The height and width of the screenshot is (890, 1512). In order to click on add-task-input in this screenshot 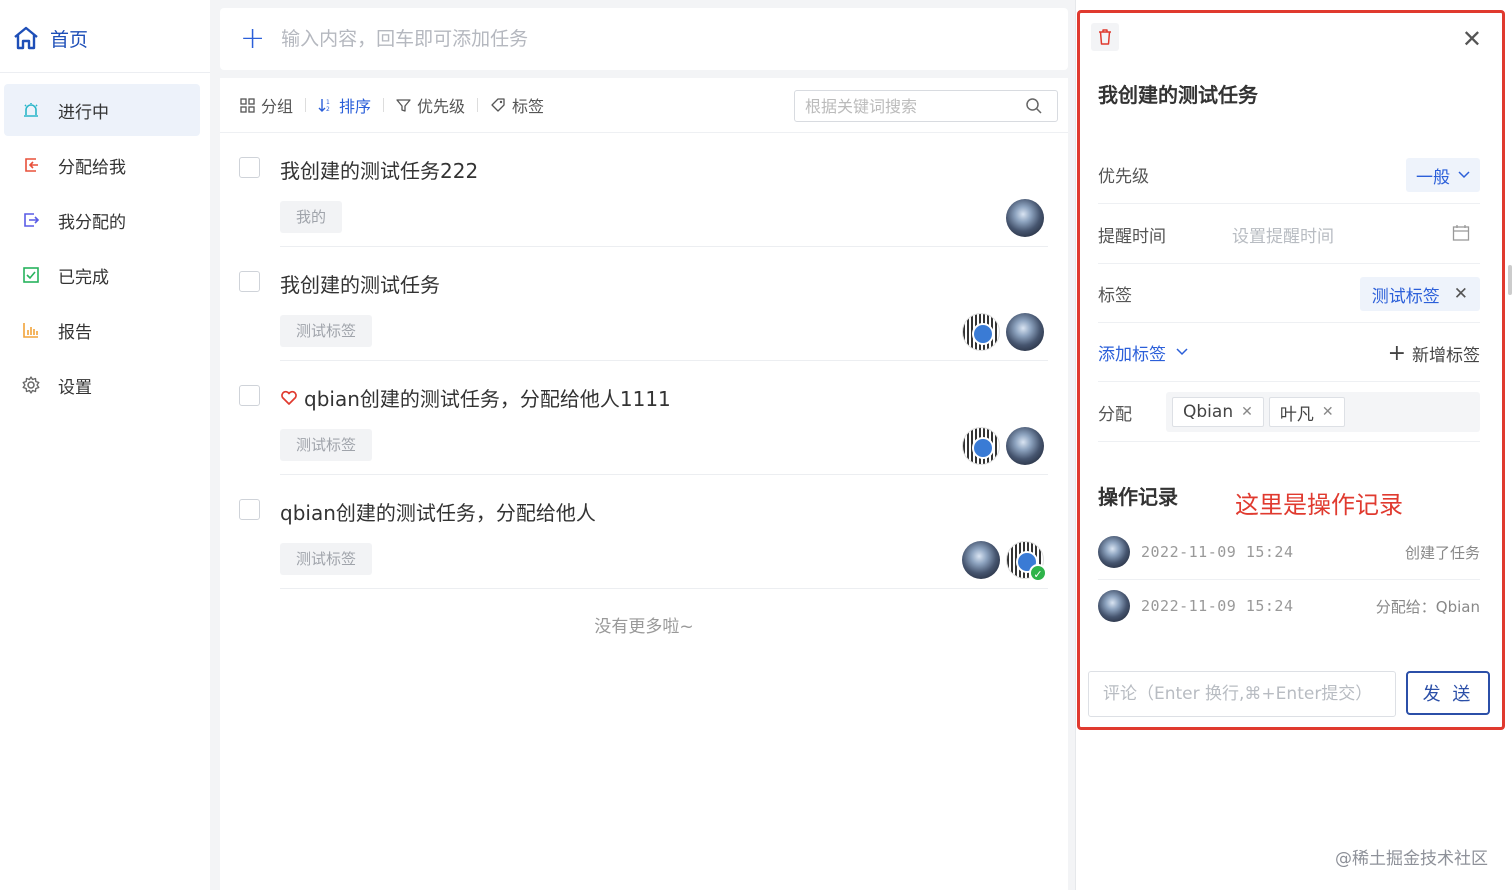, I will do `click(581, 39)`.